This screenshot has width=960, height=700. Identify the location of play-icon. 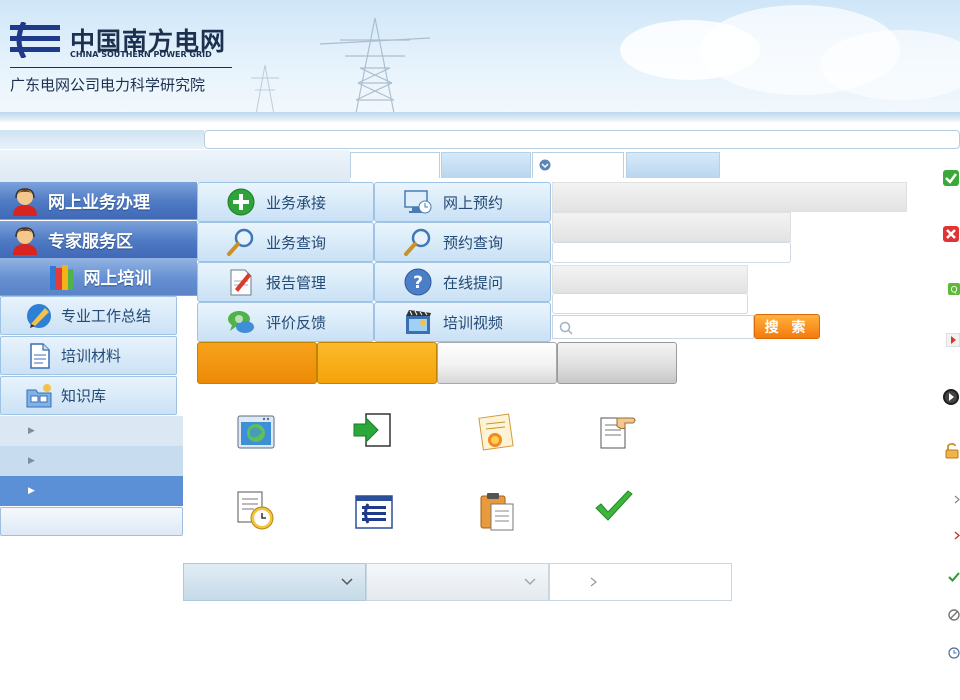
(953, 340).